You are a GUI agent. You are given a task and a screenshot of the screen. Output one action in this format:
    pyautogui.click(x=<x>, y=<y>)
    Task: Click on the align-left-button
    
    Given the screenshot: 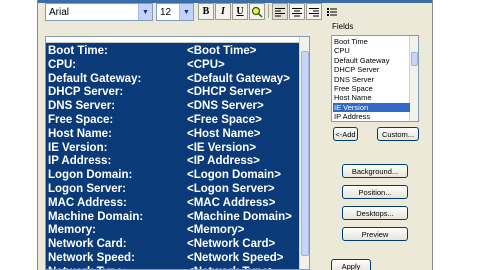 What is the action you would take?
    pyautogui.click(x=280, y=11)
    